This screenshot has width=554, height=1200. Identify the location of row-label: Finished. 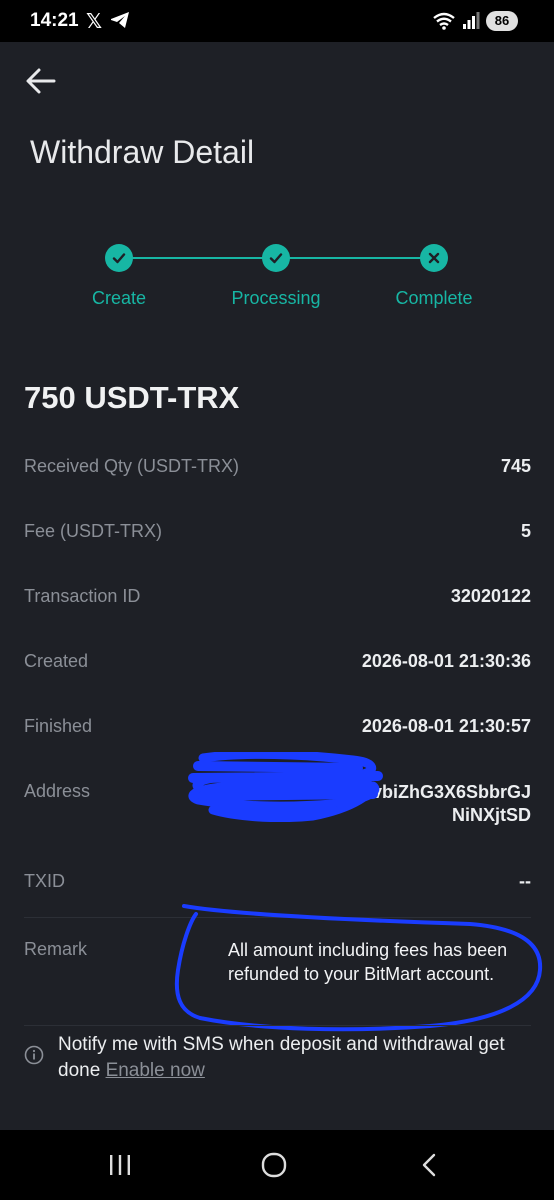
(58, 726).